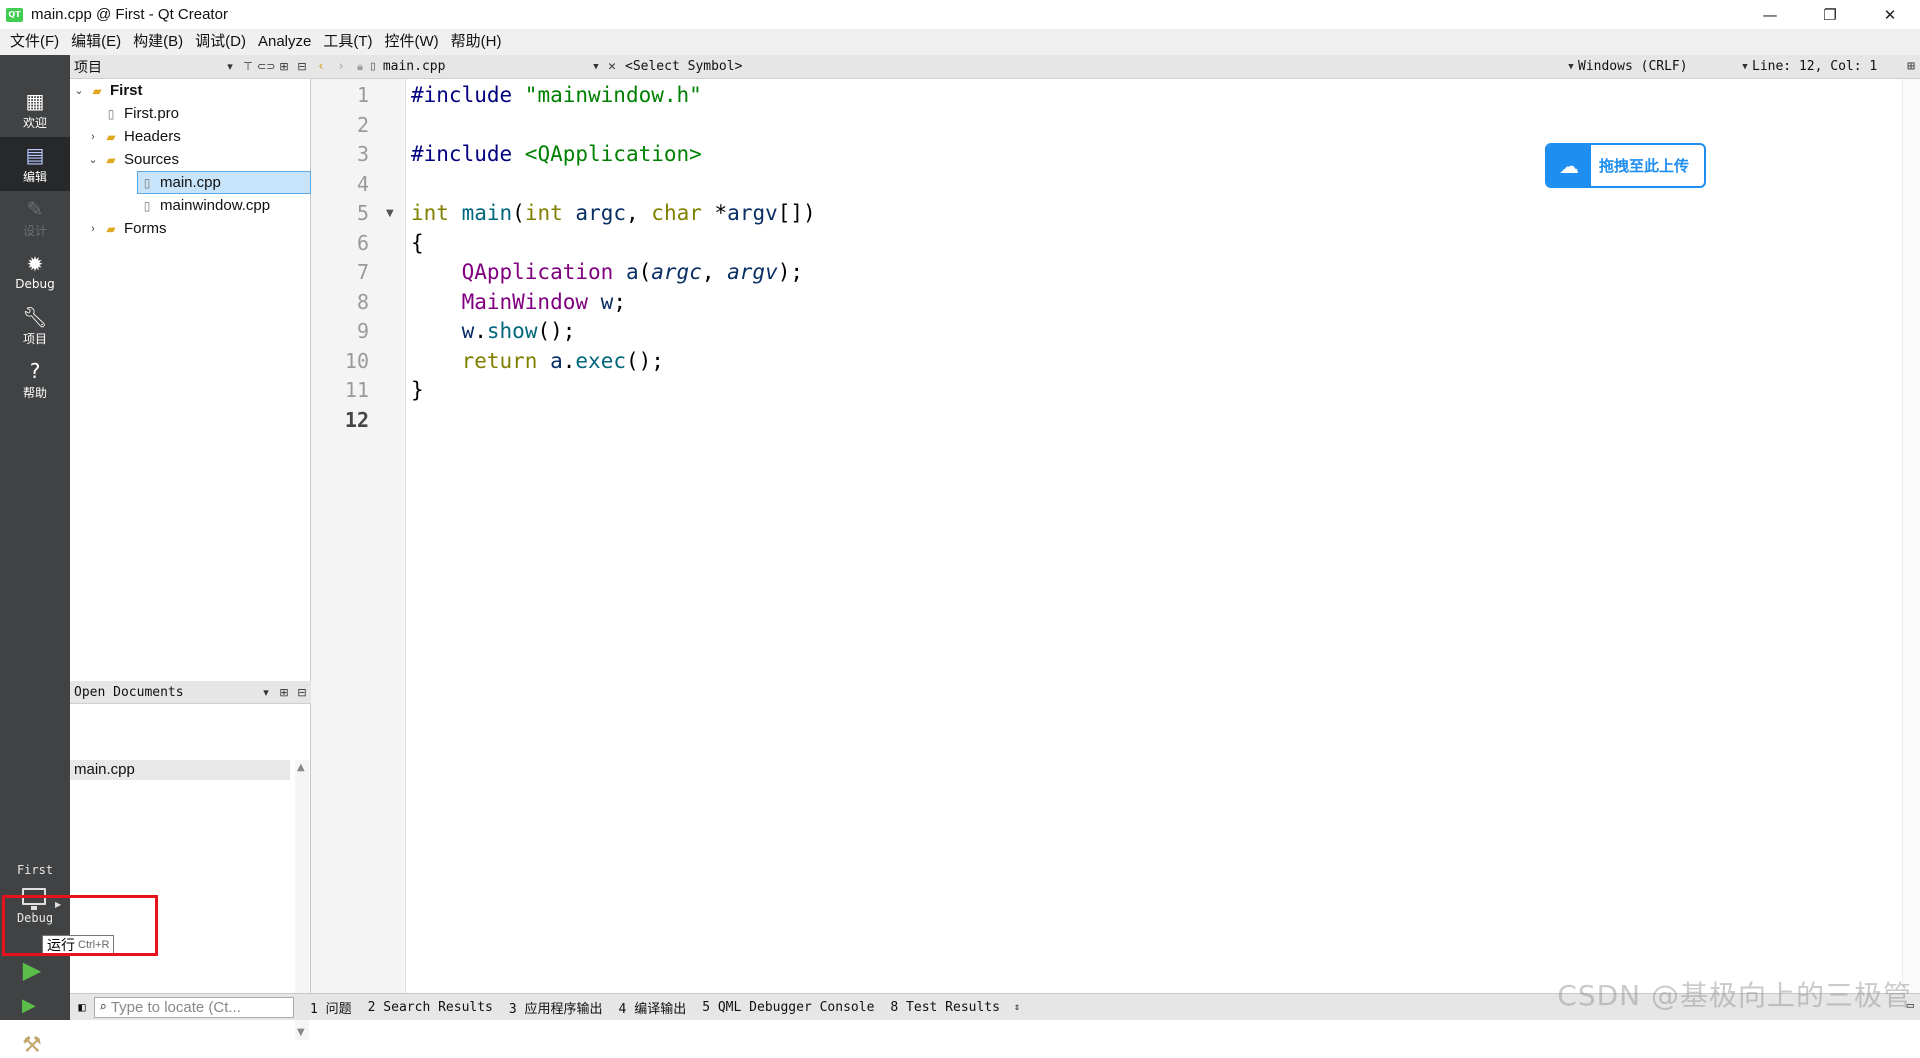 This screenshot has width=1920, height=1058. I want to click on tab-test-results: 8 Test Results, so click(945, 1007).